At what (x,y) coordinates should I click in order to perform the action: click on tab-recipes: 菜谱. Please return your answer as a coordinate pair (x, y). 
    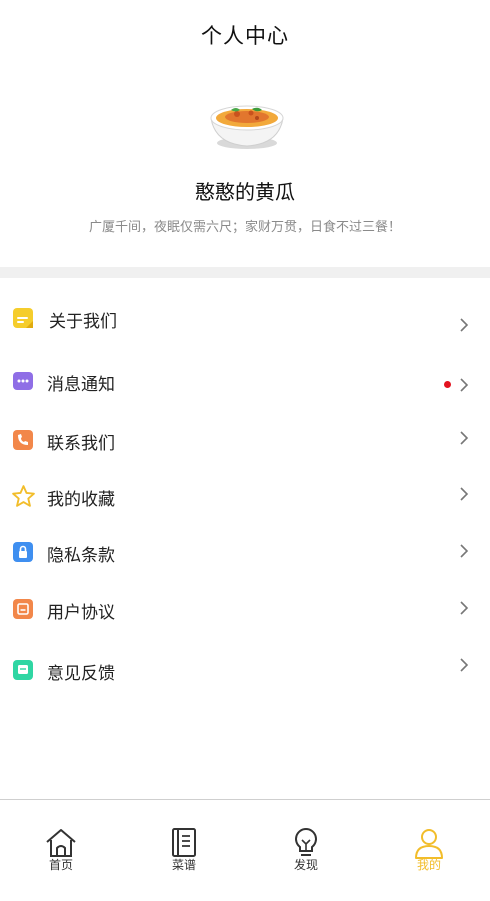
    Looking at the image, I should click on (184, 850).